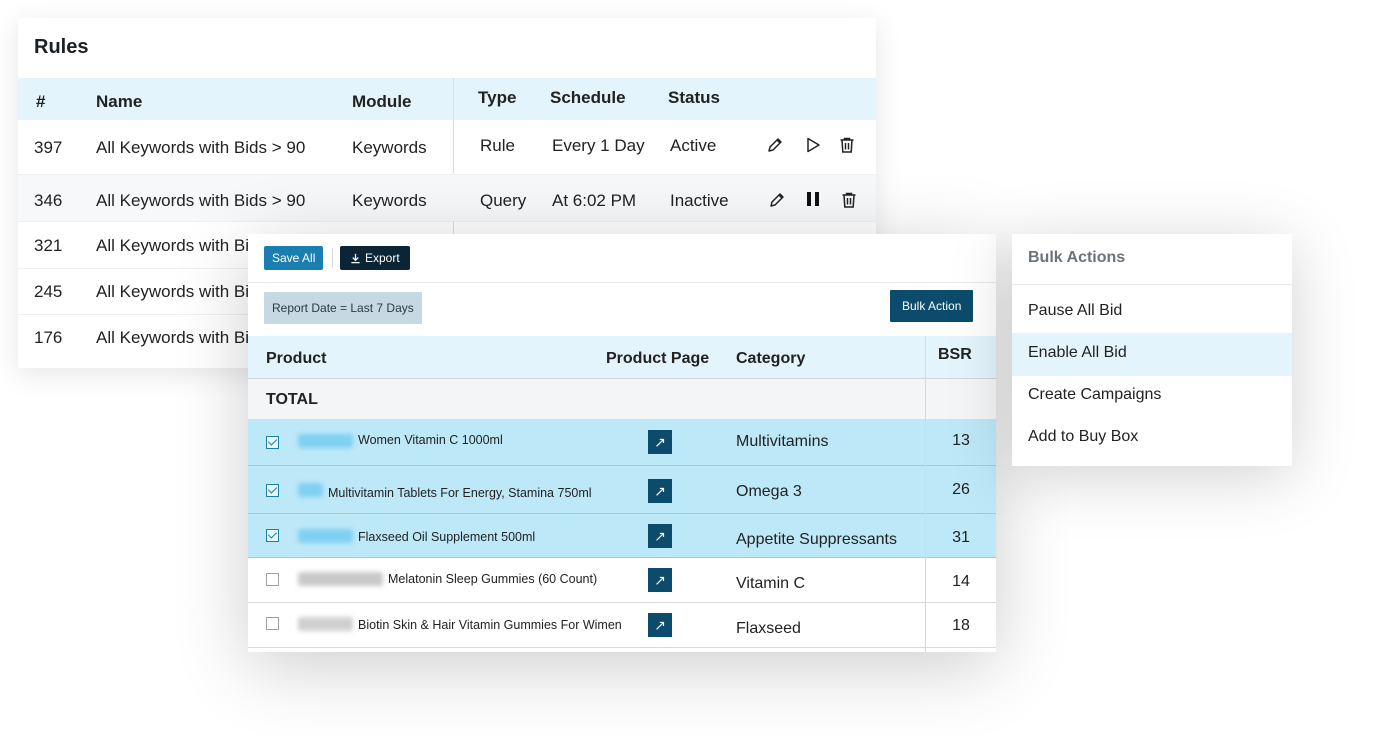  What do you see at coordinates (782, 441) in the screenshot?
I see `product-category: Multivitamins` at bounding box center [782, 441].